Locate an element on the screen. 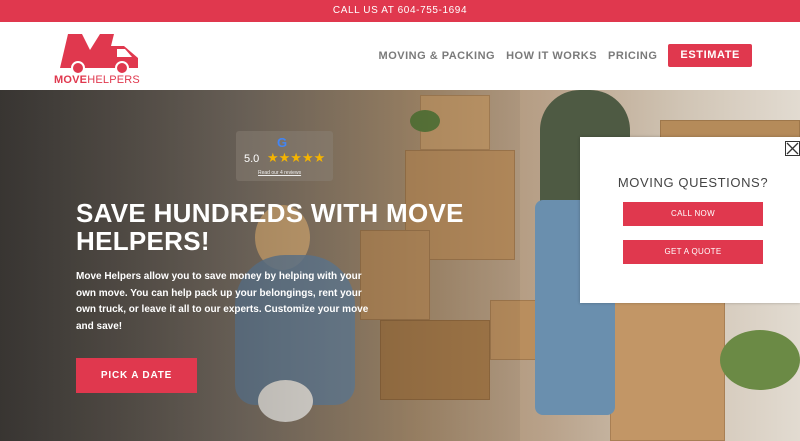 Image resolution: width=800 pixels, height=441 pixels. review-rating: 5.0 is located at coordinates (252, 159).